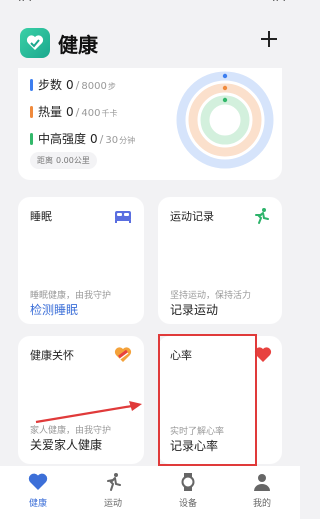  What do you see at coordinates (50, 85) in the screenshot?
I see `metric-label: 步数` at bounding box center [50, 85].